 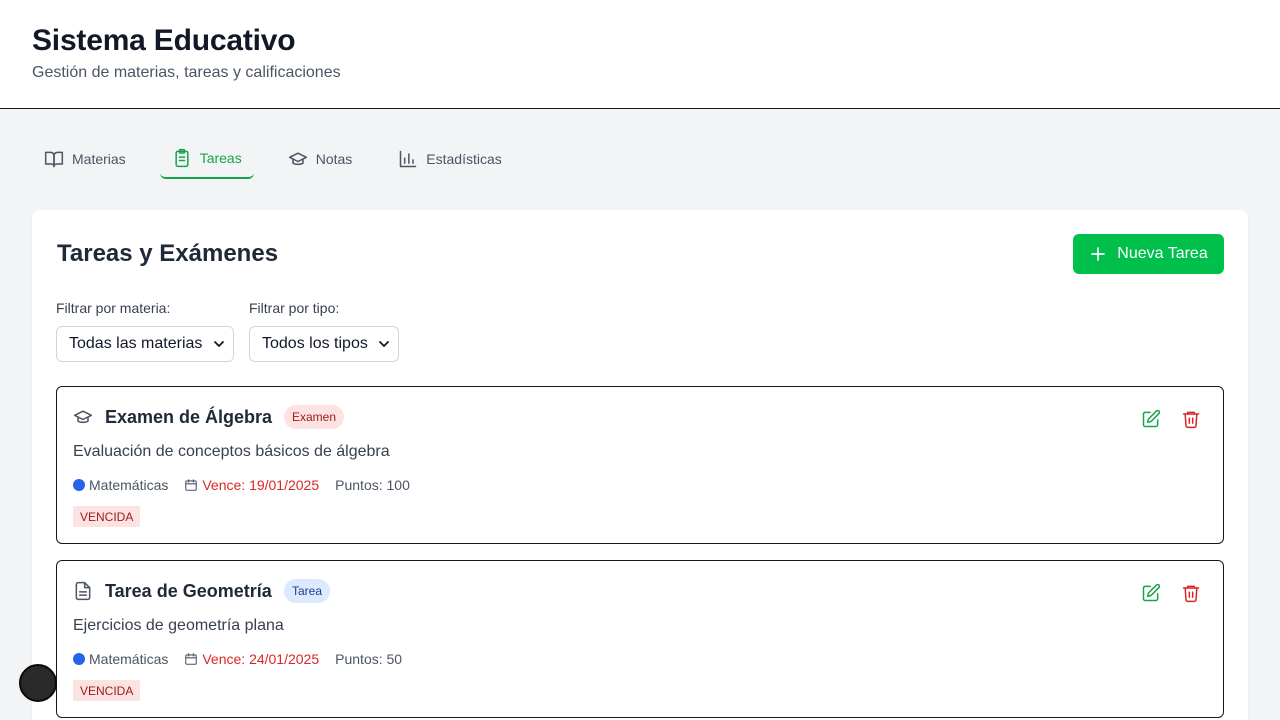 I want to click on plus-icon, so click(x=1098, y=254).